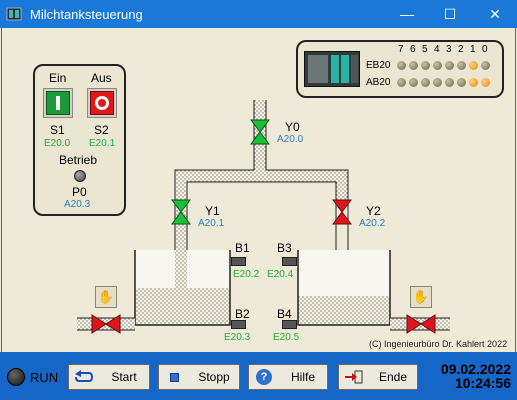 The width and height of the screenshot is (517, 400). Describe the element at coordinates (102, 143) in the screenshot. I see `s2-address: E20.1` at that location.